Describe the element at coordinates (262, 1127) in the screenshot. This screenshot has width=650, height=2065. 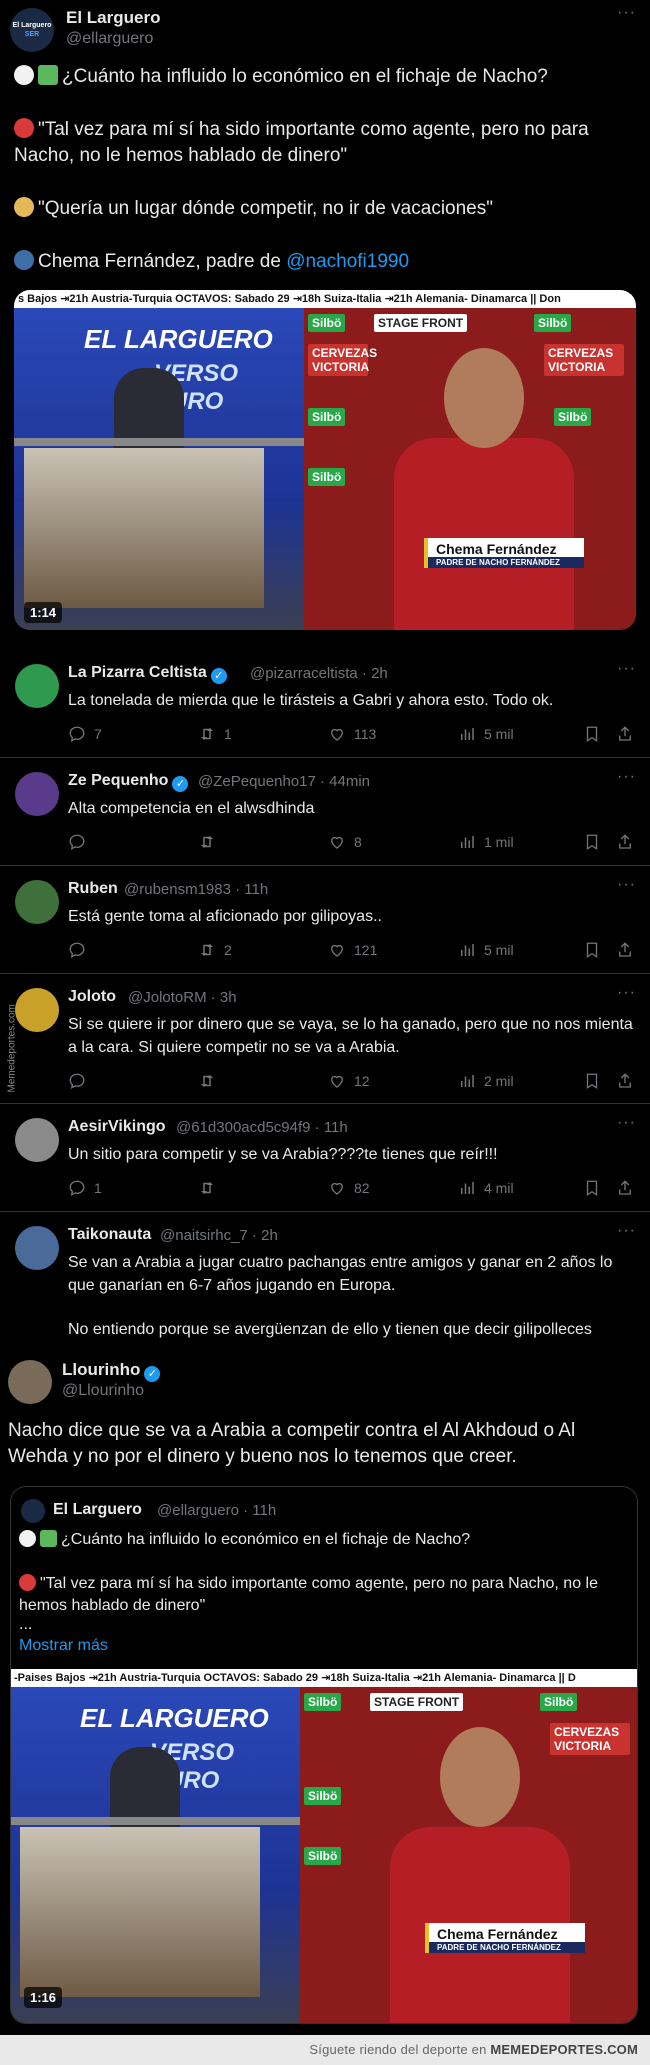
I see `reply-handle: @61d300acd5c94f9 · 11h` at that location.